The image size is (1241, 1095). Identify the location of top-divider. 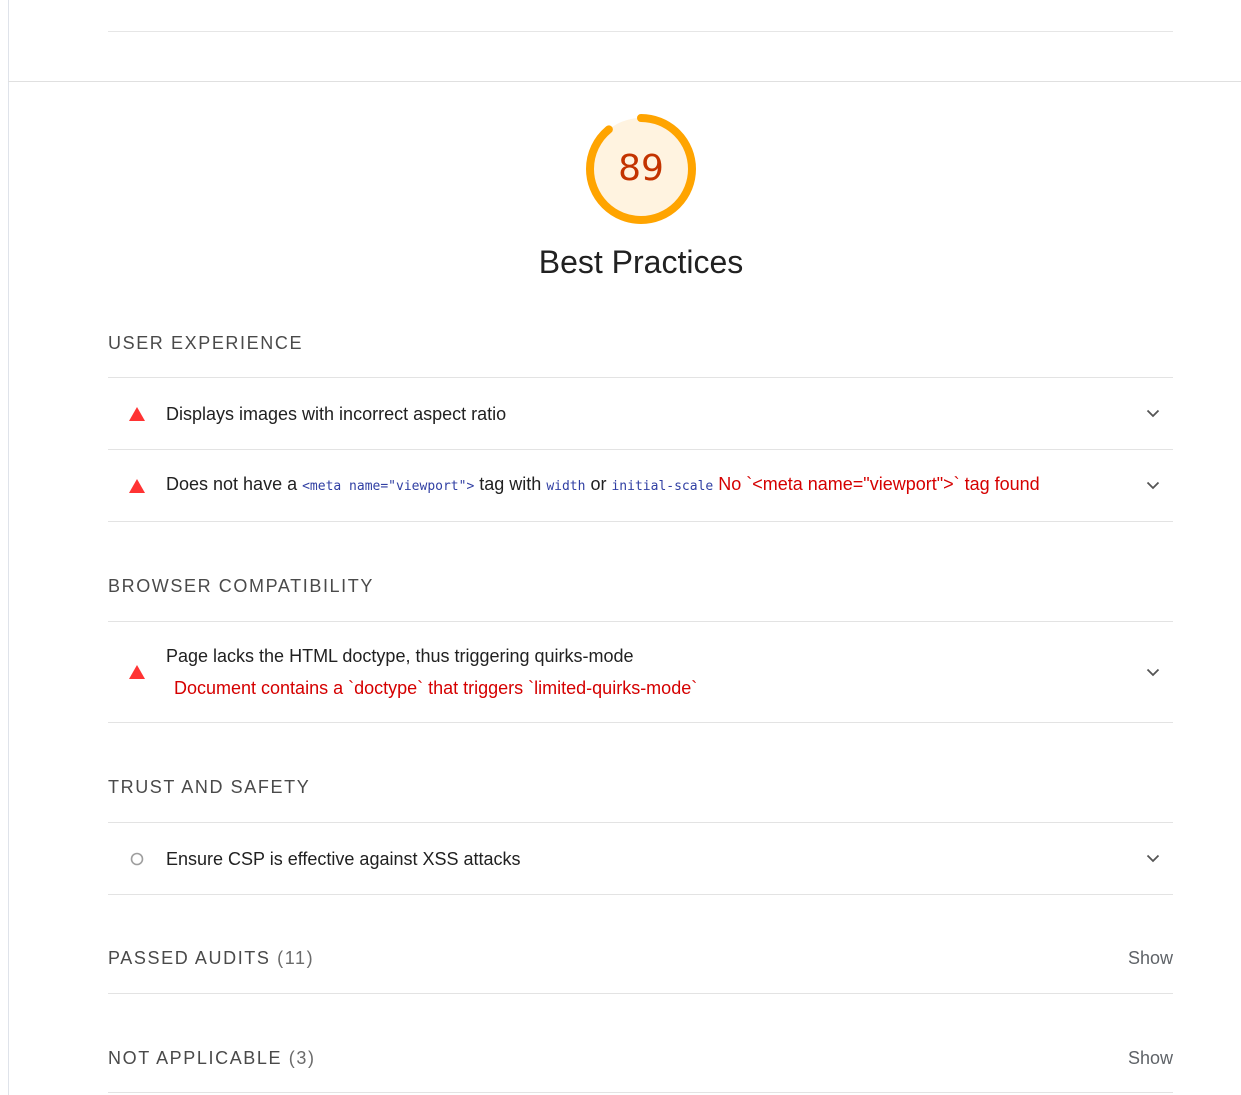
(640, 31).